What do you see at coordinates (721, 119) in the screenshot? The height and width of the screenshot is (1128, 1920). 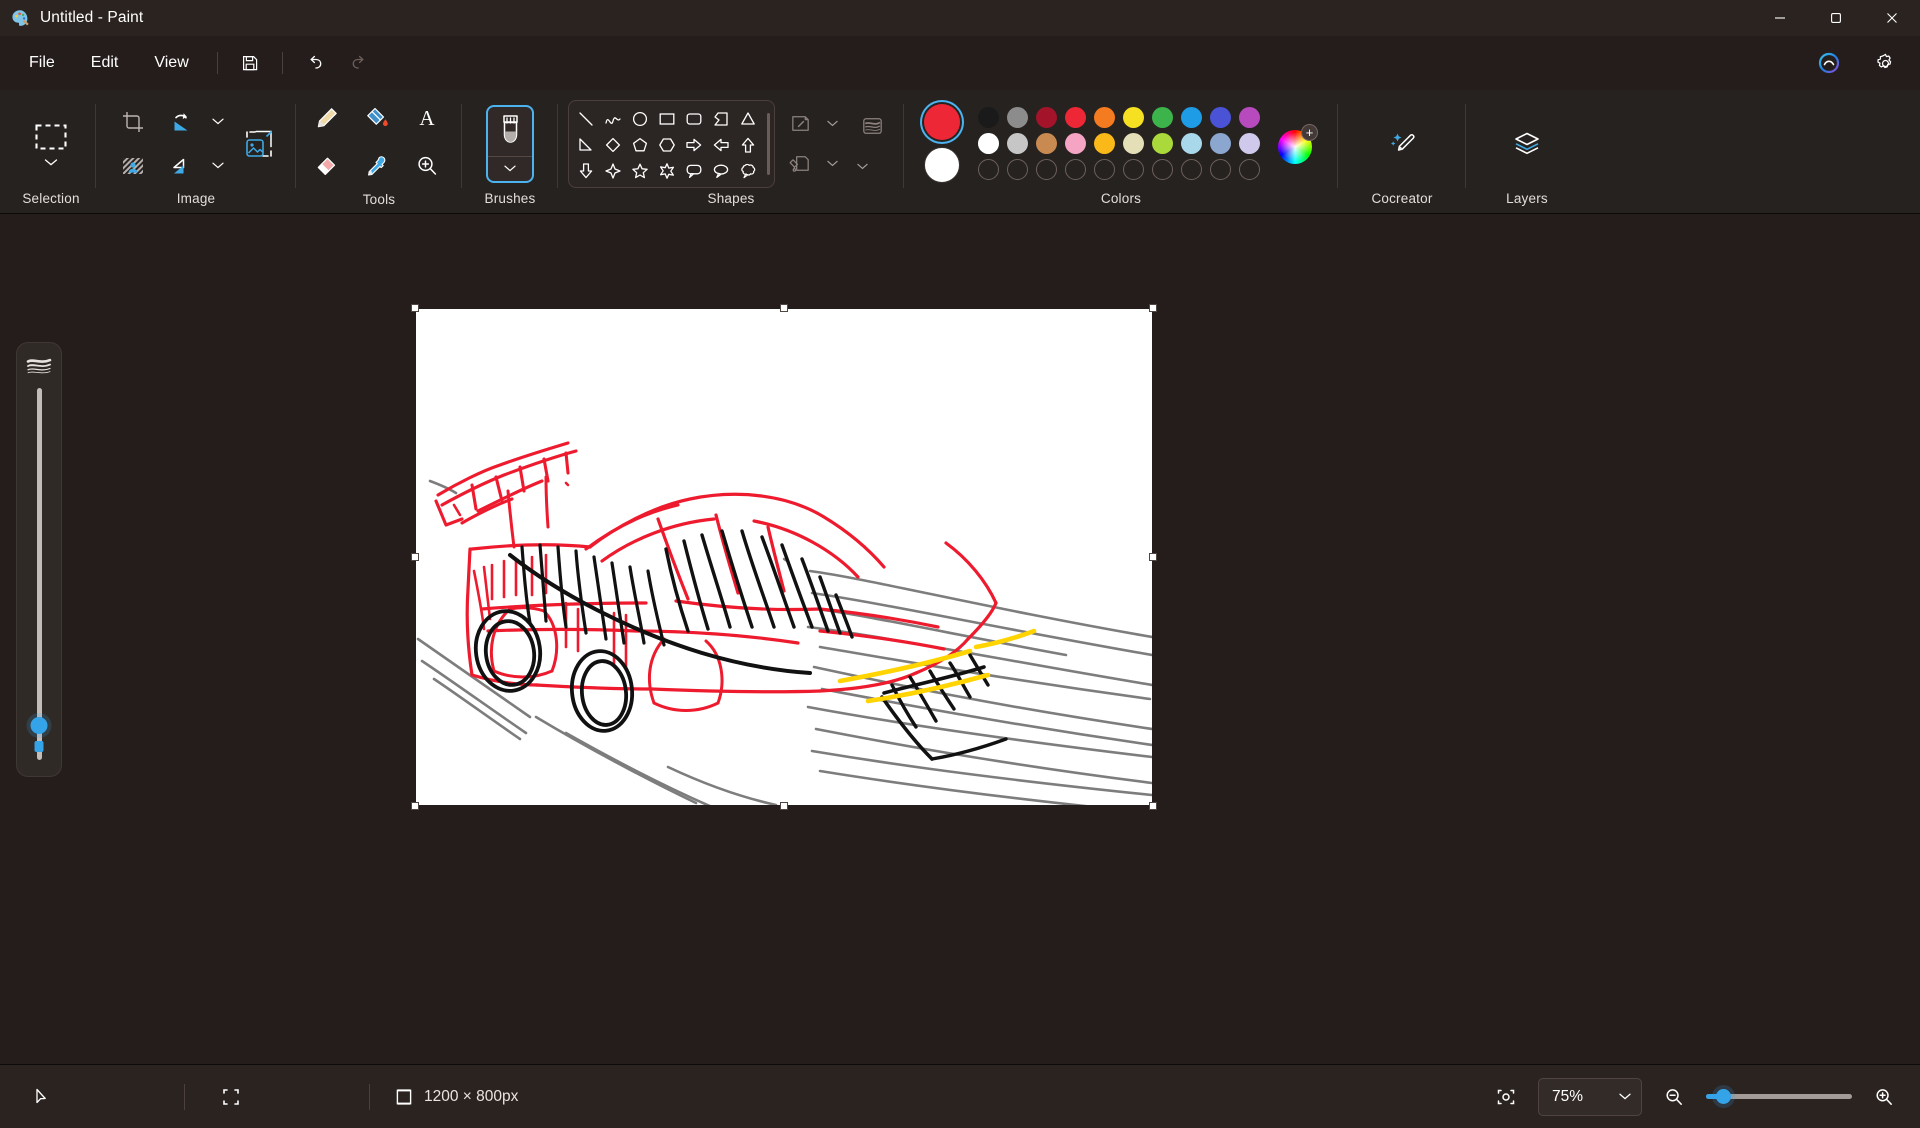 I see `shape-polygon` at bounding box center [721, 119].